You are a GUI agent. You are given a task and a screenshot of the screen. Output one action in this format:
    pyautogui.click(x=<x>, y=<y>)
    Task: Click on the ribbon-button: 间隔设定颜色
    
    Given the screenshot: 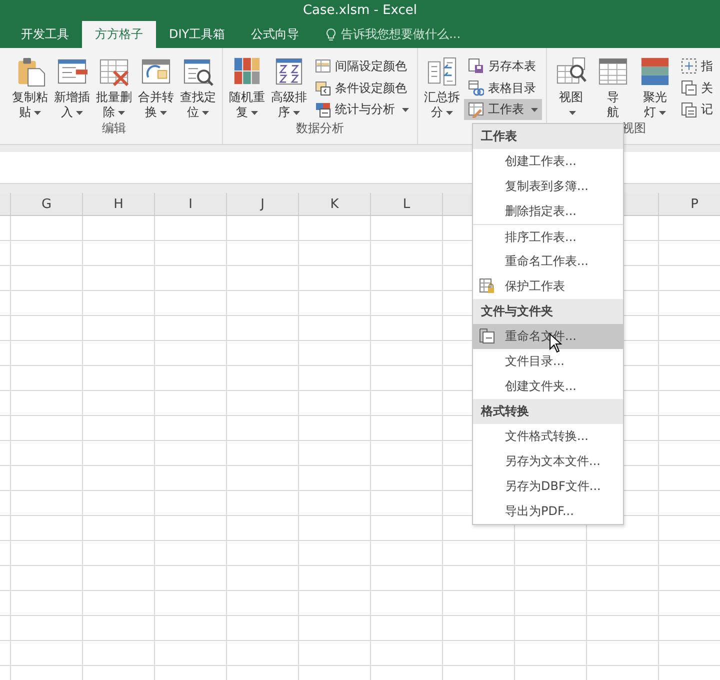 What is the action you would take?
    pyautogui.click(x=362, y=66)
    